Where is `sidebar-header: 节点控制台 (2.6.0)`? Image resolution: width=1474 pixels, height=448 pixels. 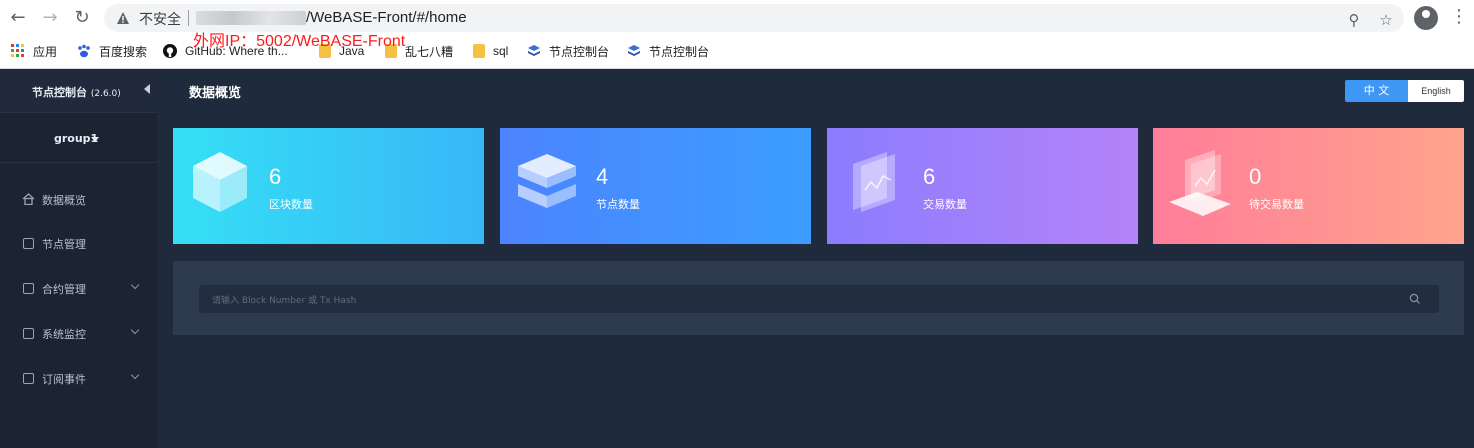
sidebar-header: 节点控制台 (2.6.0) is located at coordinates (78, 91).